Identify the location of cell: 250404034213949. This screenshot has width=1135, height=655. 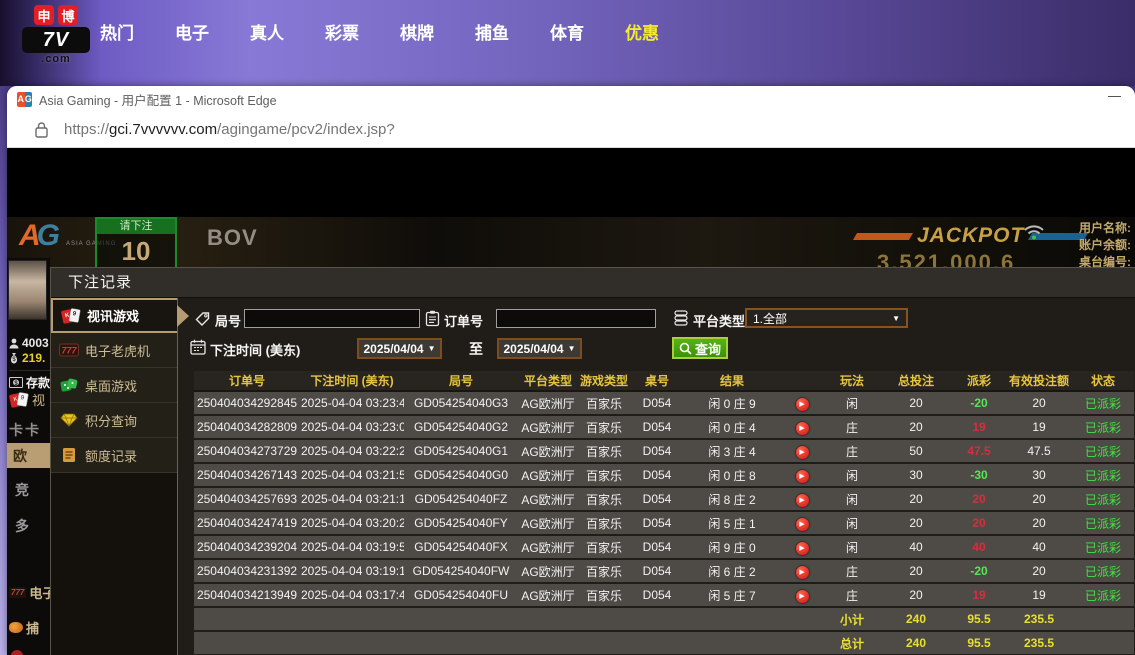
(247, 595).